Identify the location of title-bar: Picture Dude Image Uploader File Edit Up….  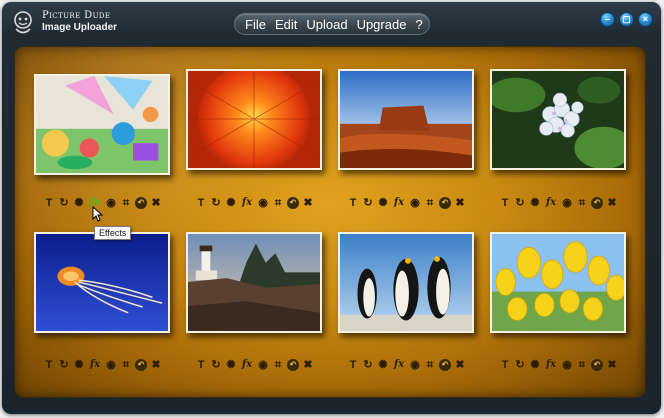
(331, 23).